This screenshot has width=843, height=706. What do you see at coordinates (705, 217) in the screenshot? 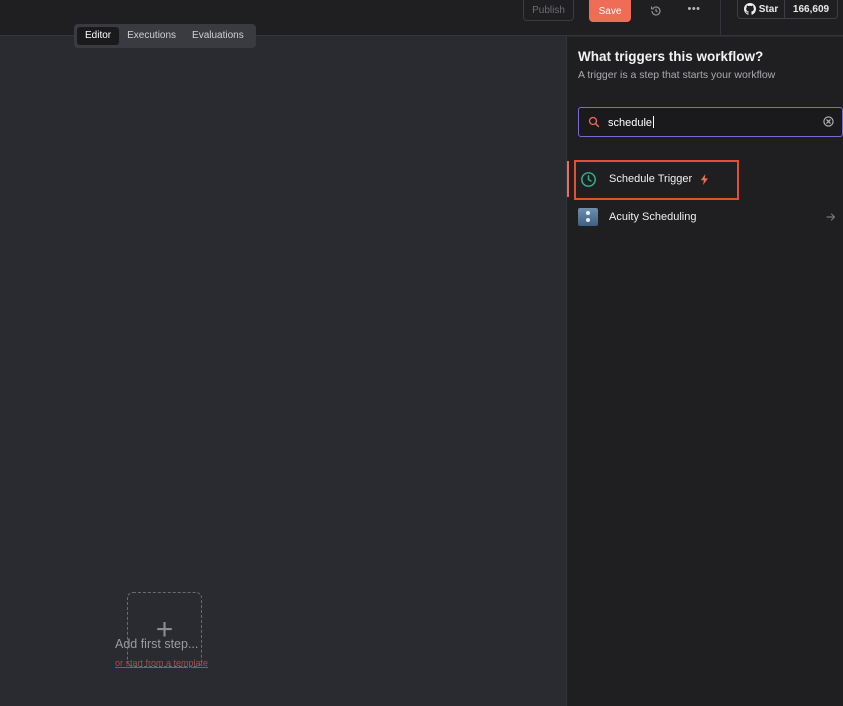
I see `result-acuity-scheduling: Acuity Scheduling` at bounding box center [705, 217].